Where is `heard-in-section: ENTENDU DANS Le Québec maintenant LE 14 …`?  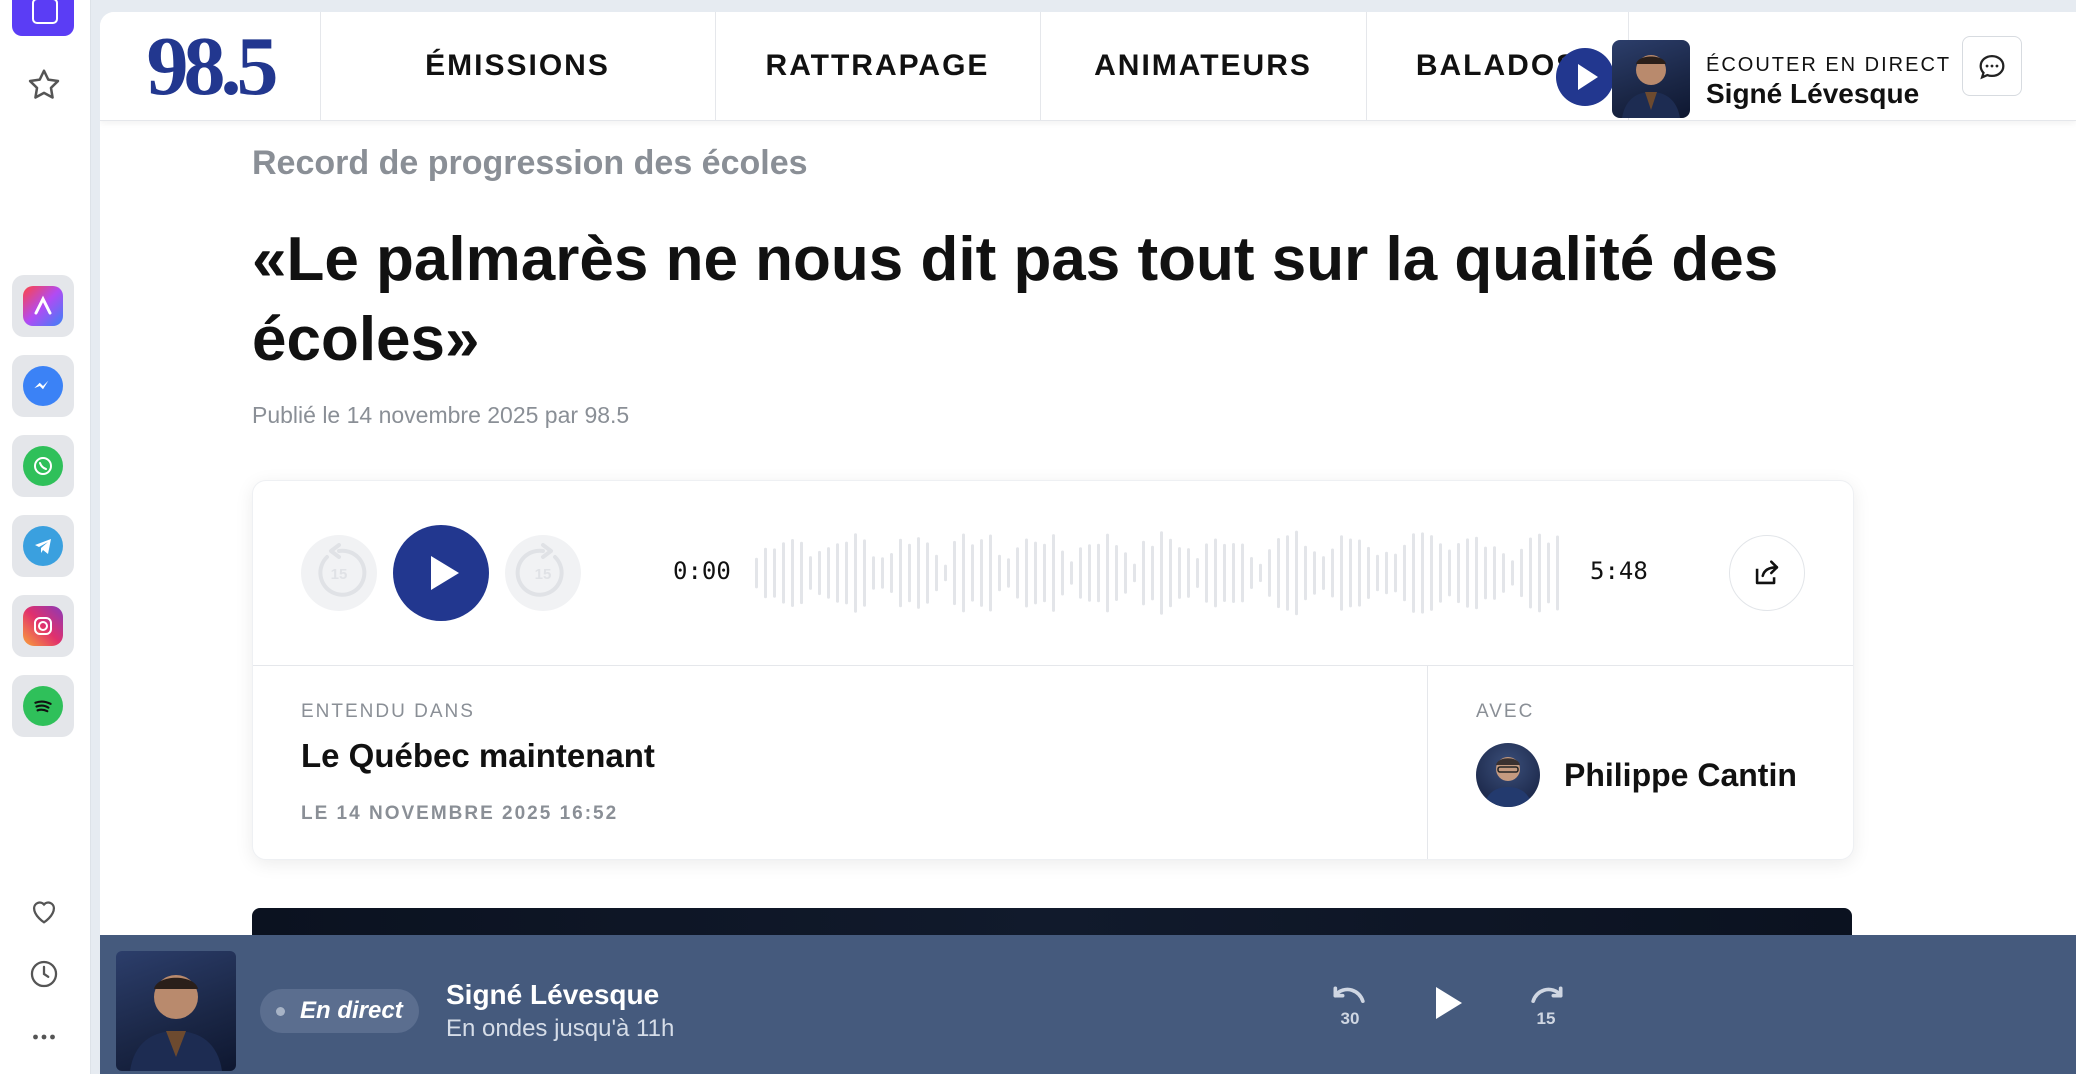 heard-in-section: ENTENDU DANS Le Québec maintenant LE 14 … is located at coordinates (840, 762).